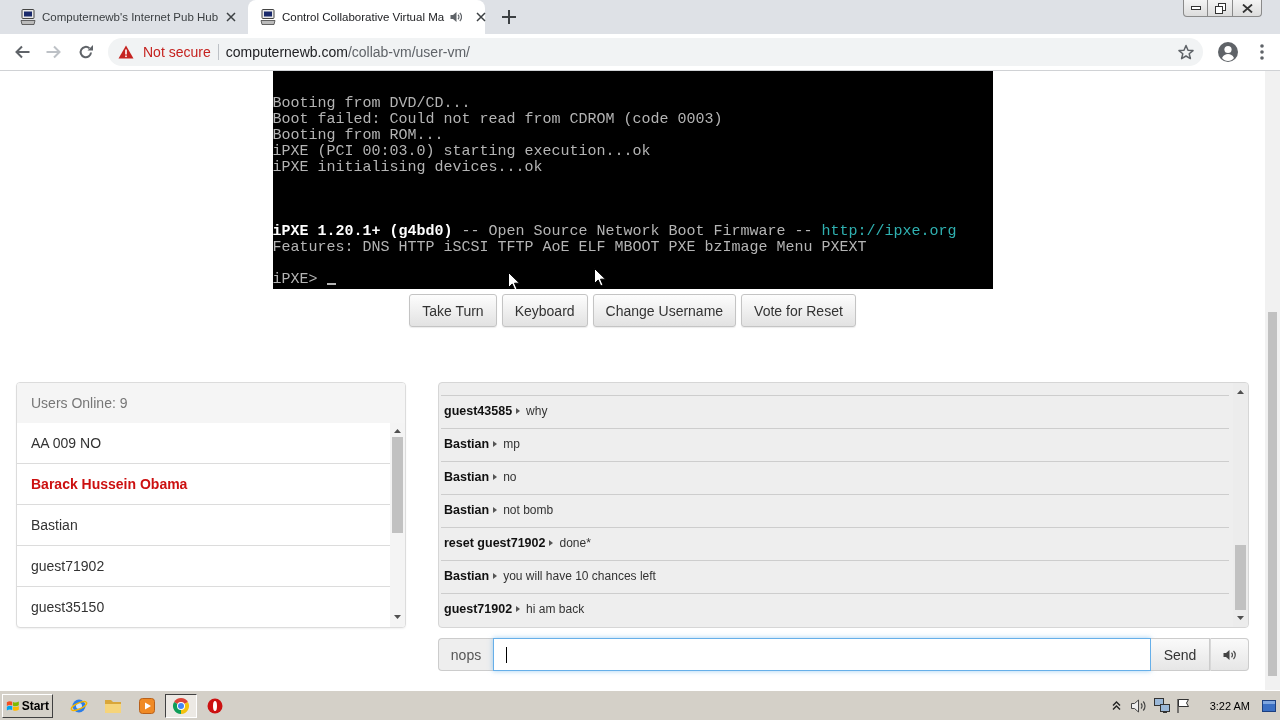 The image size is (1280, 720). Describe the element at coordinates (13, 705) in the screenshot. I see `flag-logo-icon` at that location.